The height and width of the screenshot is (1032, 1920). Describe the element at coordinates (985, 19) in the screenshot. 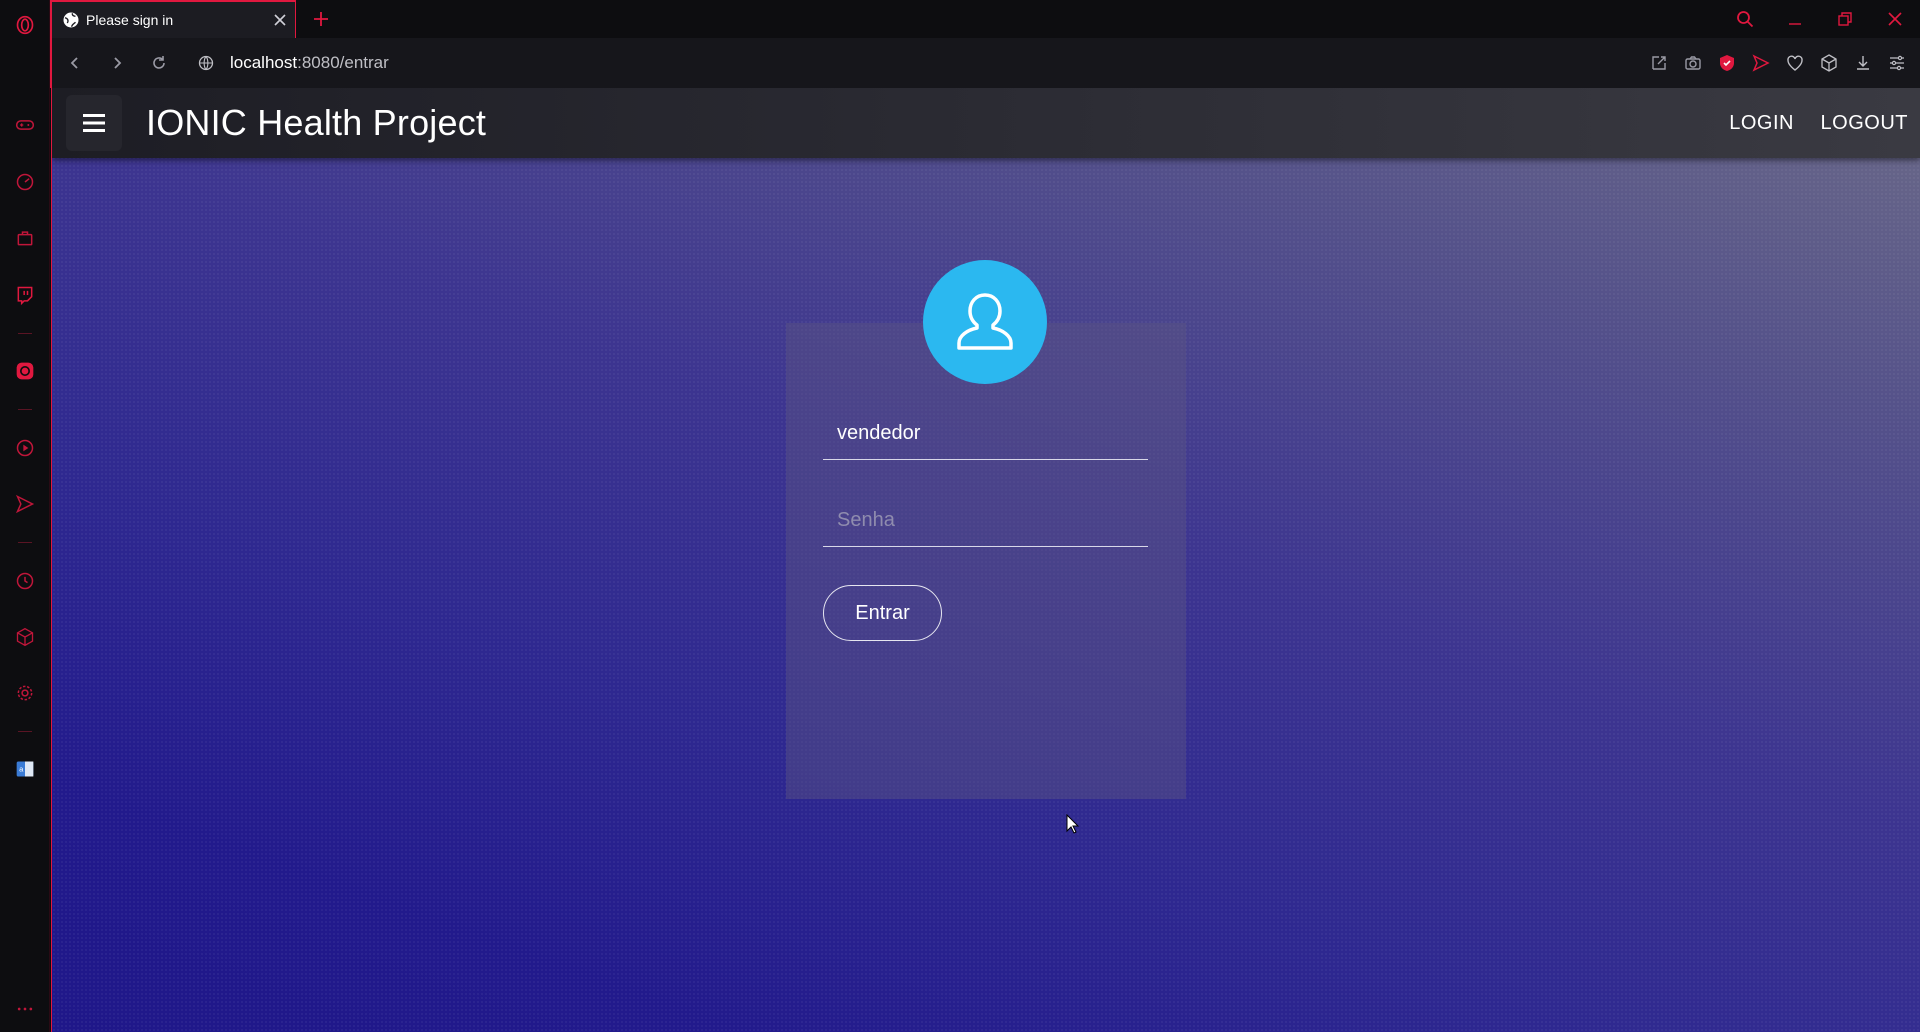

I see `tab-strip: Please sign in` at that location.